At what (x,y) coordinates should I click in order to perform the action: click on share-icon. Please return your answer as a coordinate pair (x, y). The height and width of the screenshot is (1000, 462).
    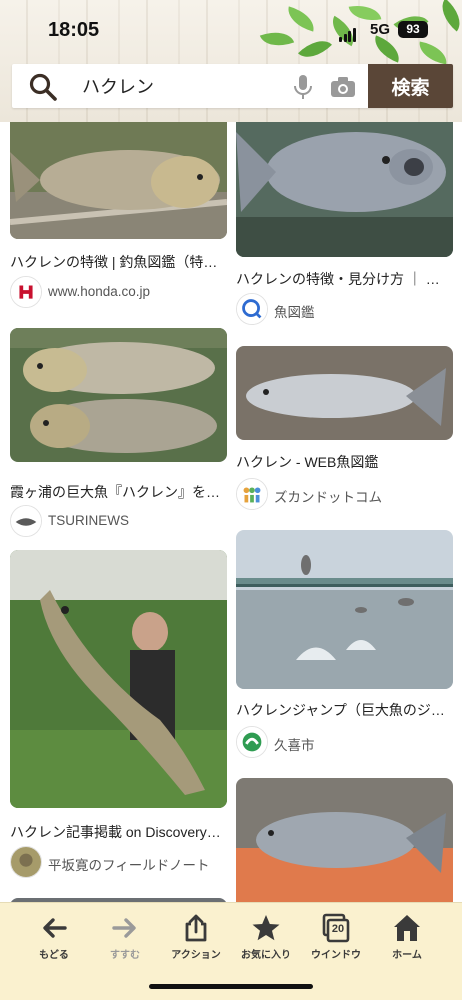
    Looking at the image, I should click on (196, 928).